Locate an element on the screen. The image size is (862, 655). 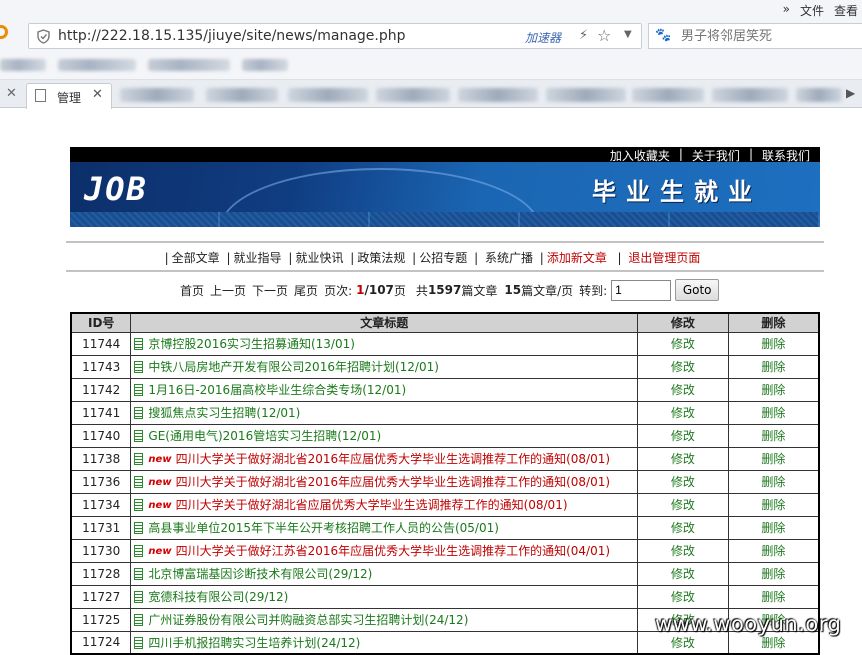
goto-button: Goto is located at coordinates (697, 290).